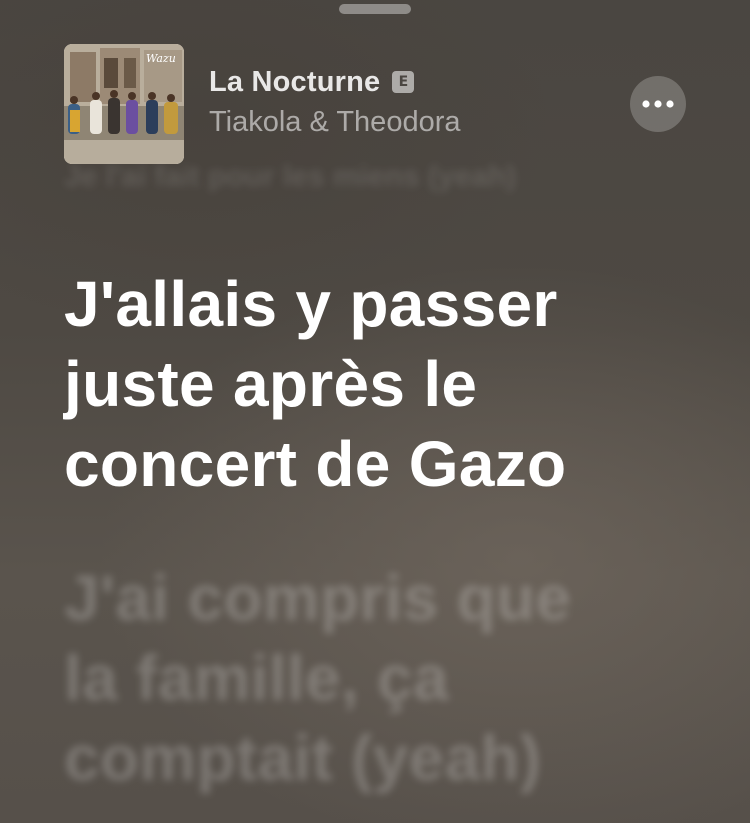 Image resolution: width=750 pixels, height=823 pixels. Describe the element at coordinates (161, 58) in the screenshot. I see `artwork-logo-text: Wazu` at that location.